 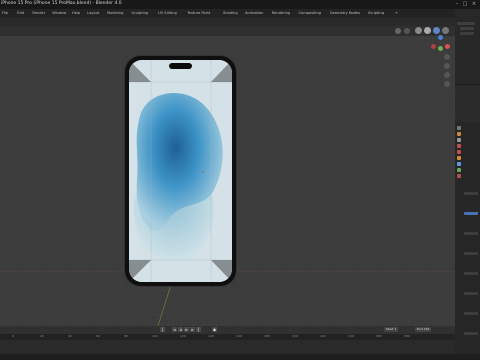 I want to click on tool-tab-icon, so click(x=459, y=128).